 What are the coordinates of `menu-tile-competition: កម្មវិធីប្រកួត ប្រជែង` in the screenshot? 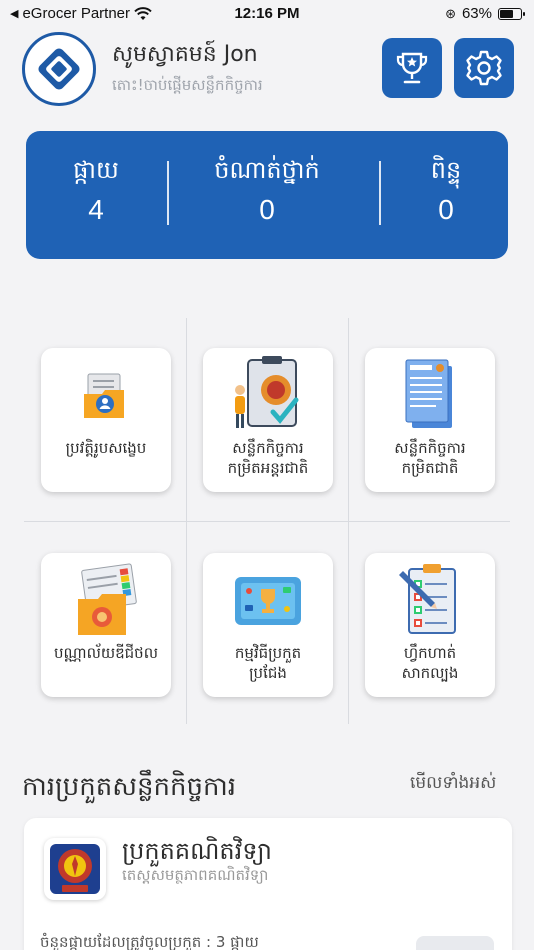 It's located at (268, 625).